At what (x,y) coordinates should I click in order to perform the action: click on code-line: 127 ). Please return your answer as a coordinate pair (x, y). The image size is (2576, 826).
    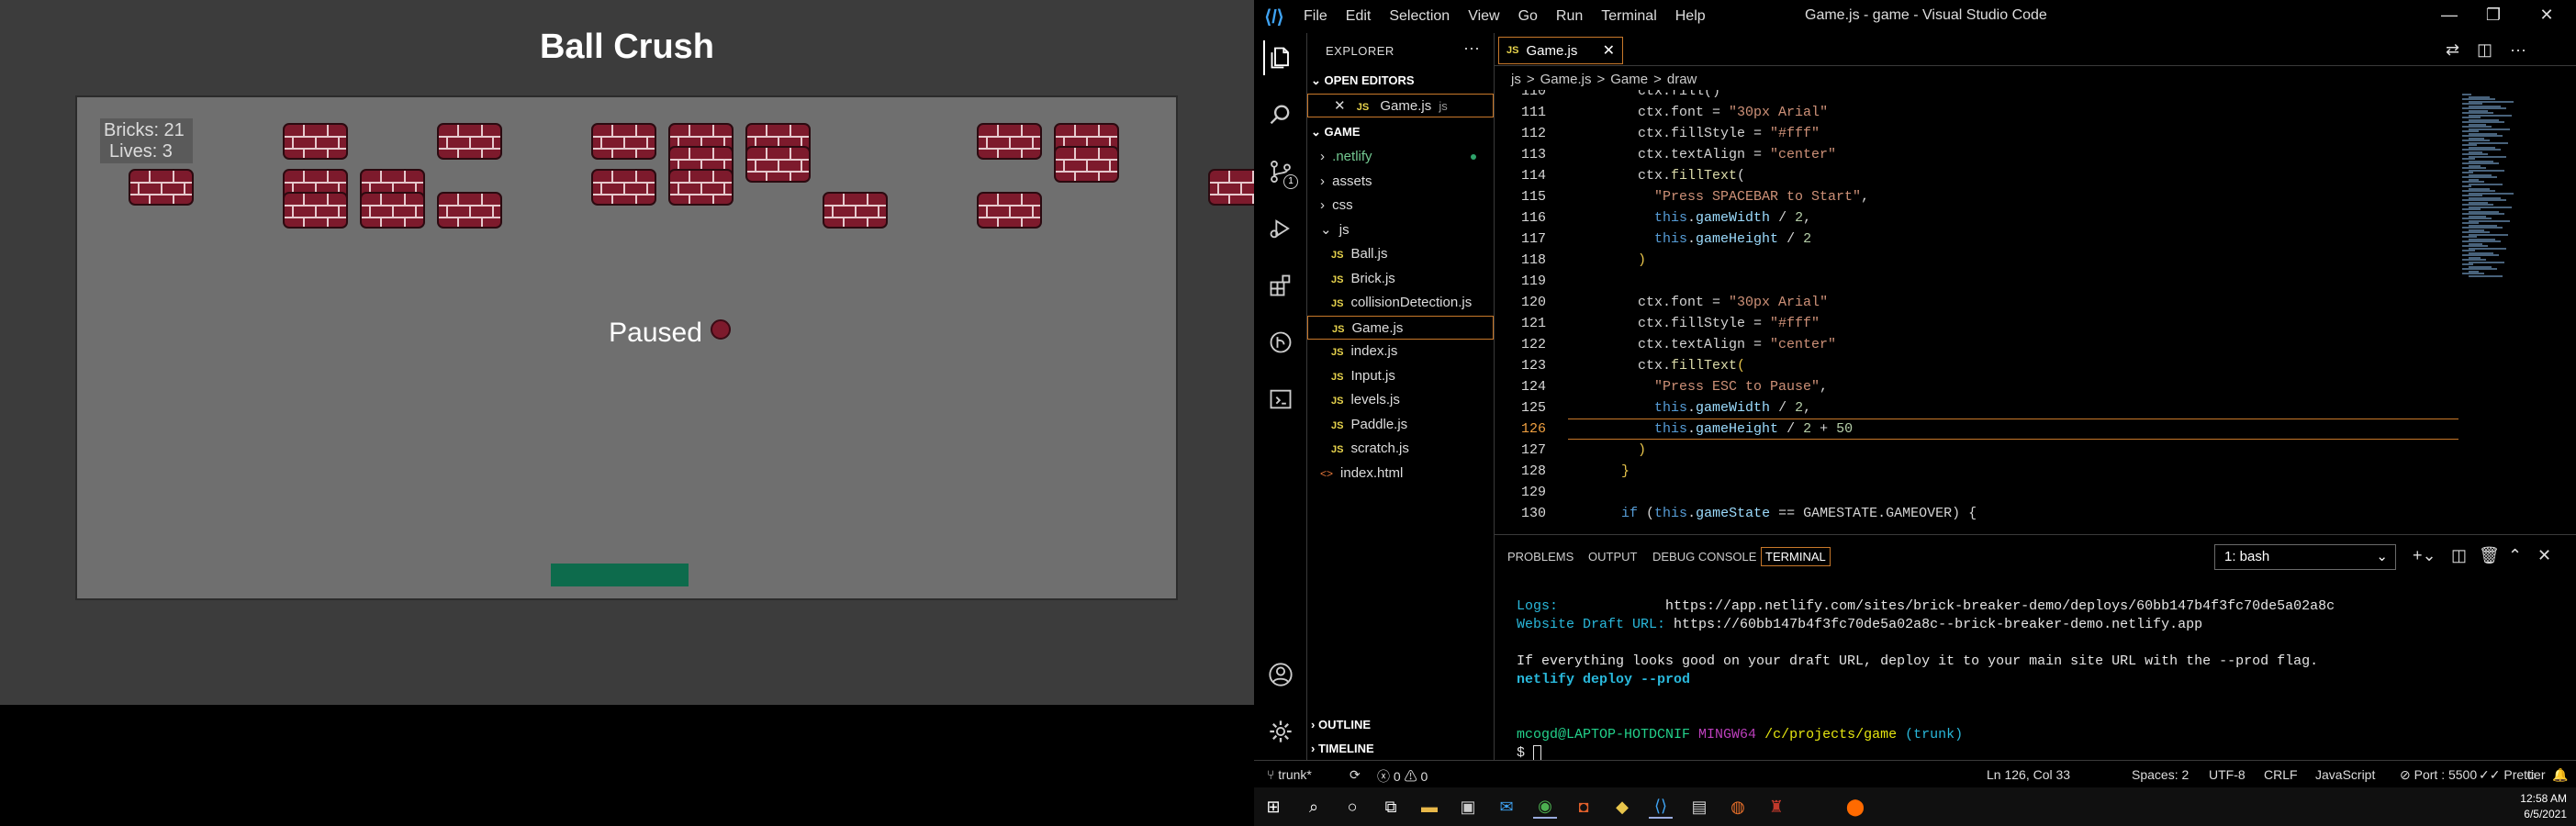
    Looking at the image, I should click on (1570, 451).